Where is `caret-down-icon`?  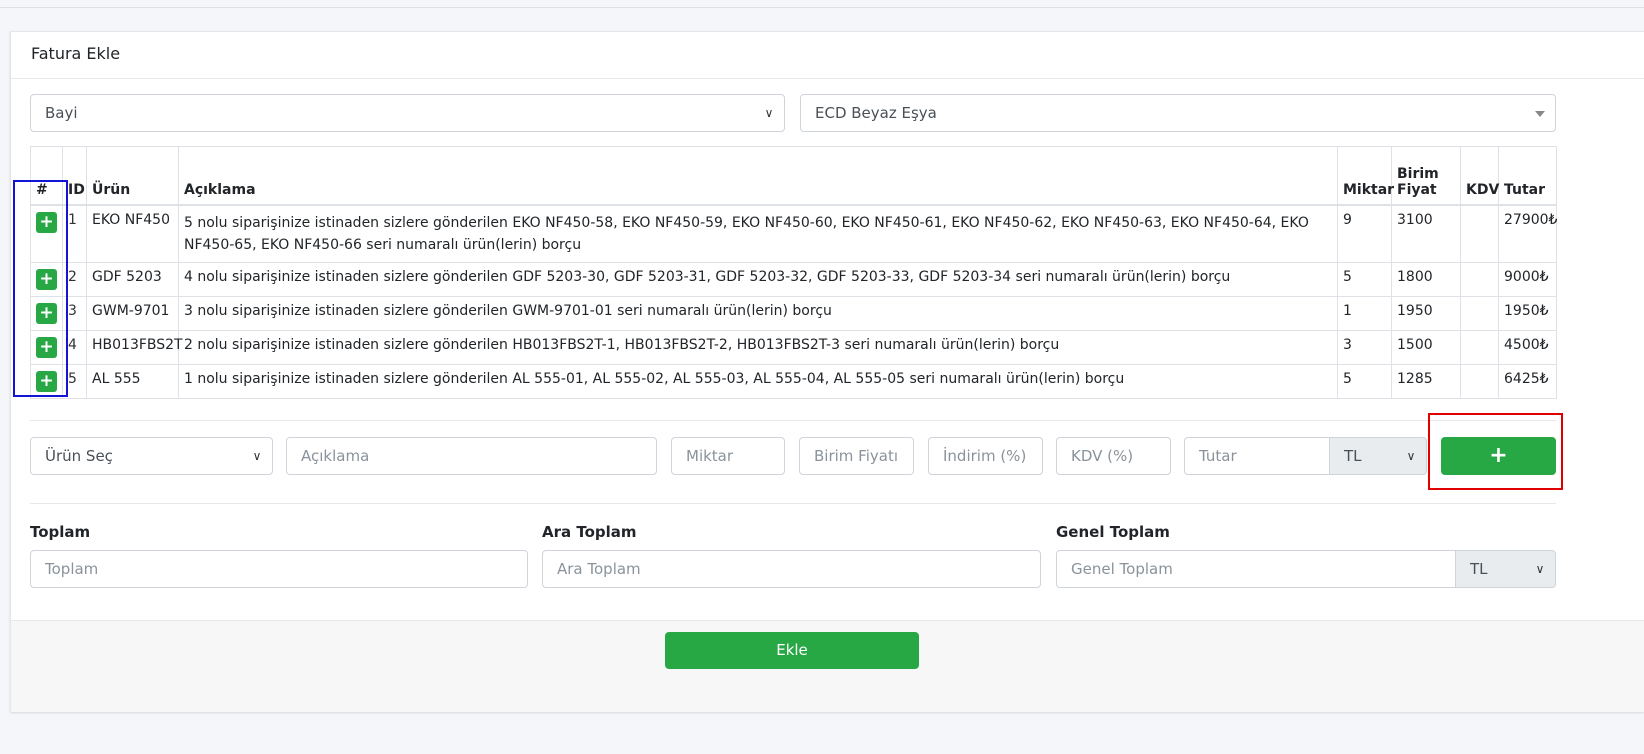 caret-down-icon is located at coordinates (1540, 114).